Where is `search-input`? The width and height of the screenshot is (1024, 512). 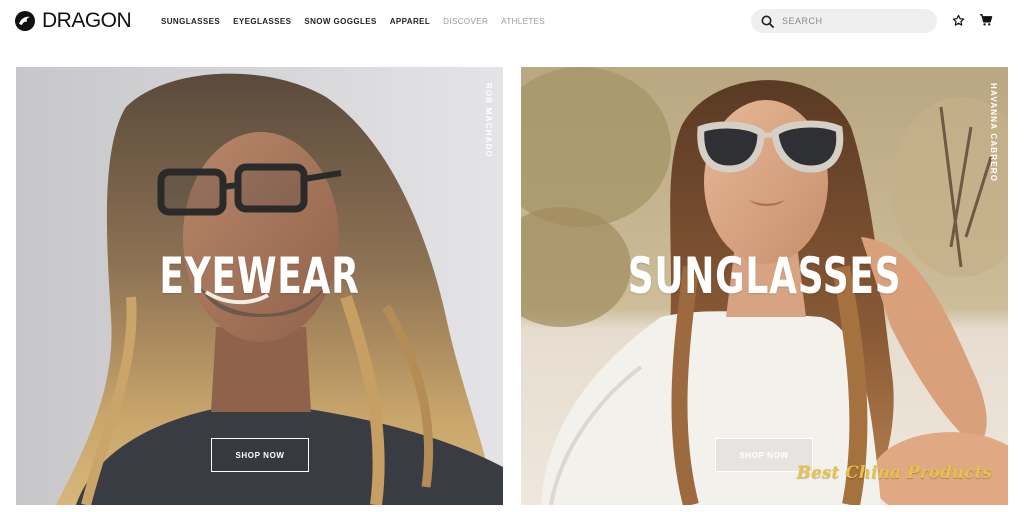 search-input is located at coordinates (857, 21).